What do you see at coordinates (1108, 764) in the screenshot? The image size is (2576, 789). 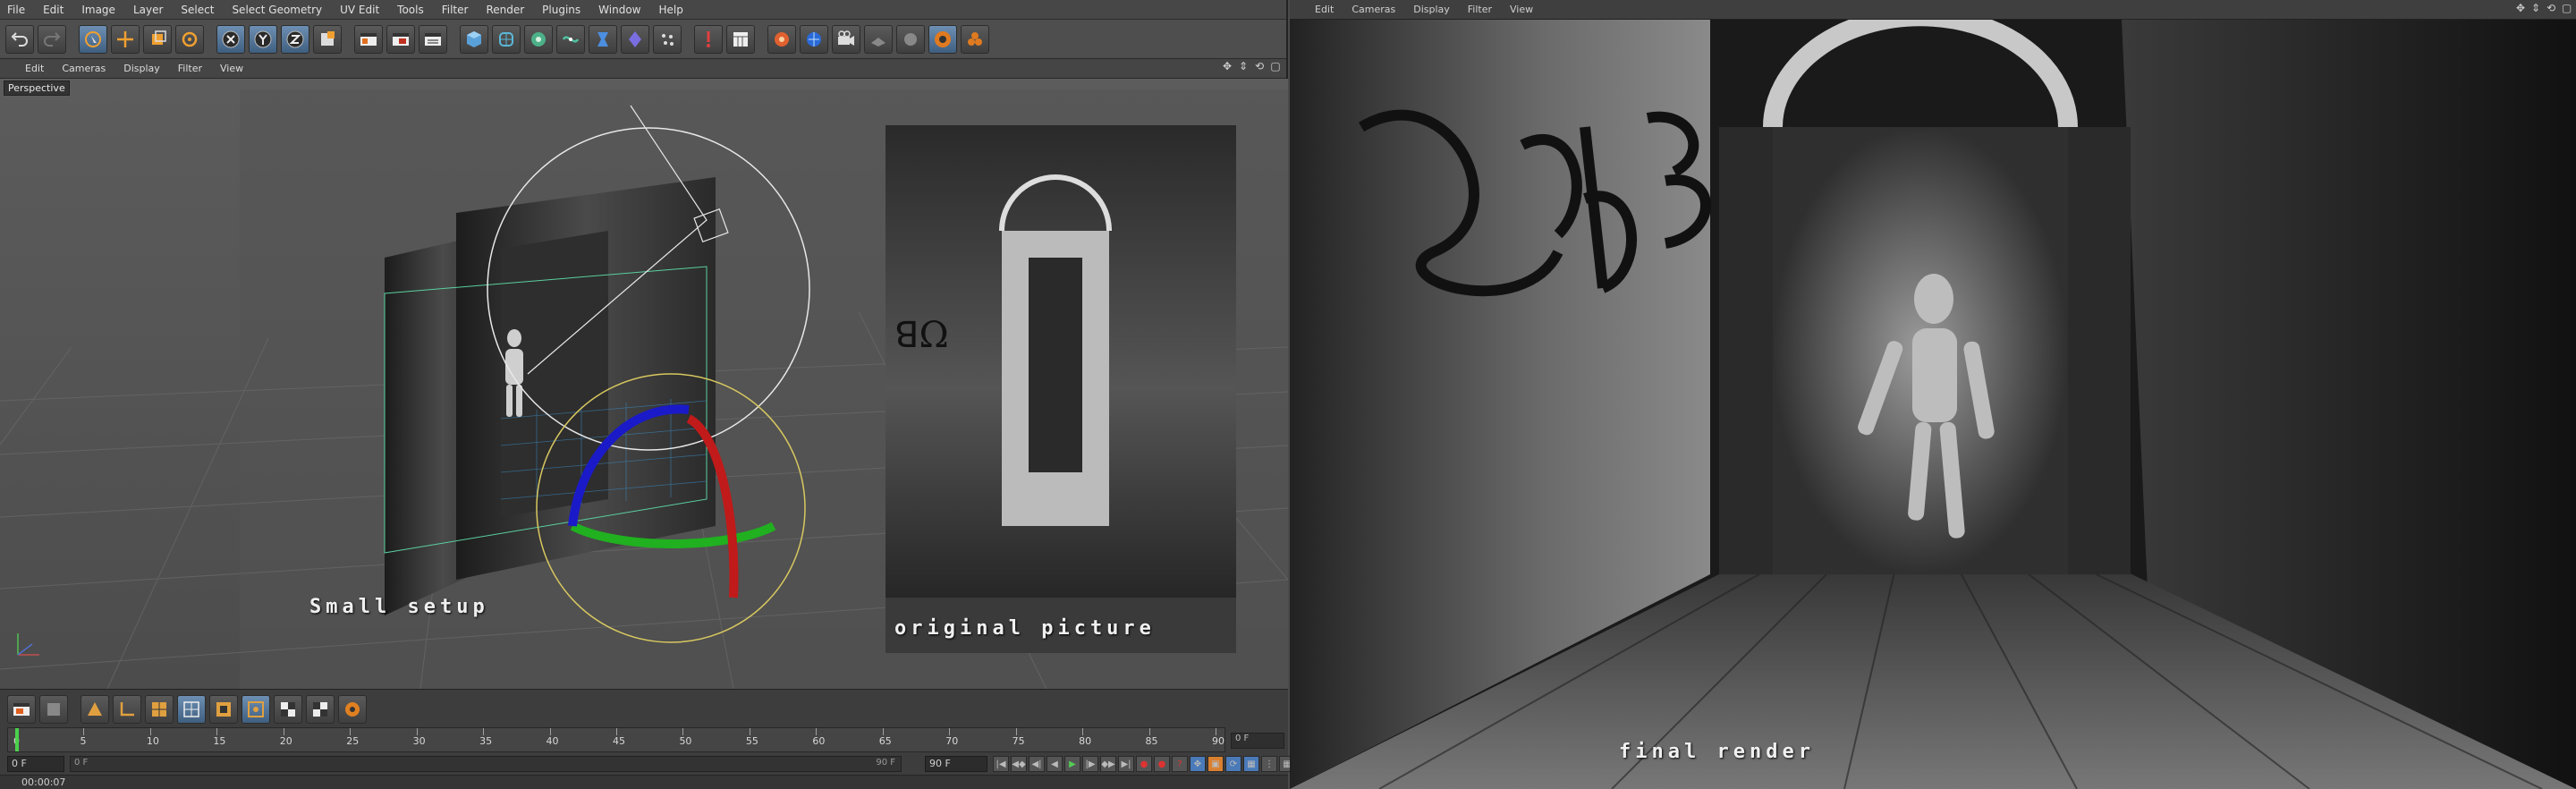 I see `next-key-icon: ◆▶` at bounding box center [1108, 764].